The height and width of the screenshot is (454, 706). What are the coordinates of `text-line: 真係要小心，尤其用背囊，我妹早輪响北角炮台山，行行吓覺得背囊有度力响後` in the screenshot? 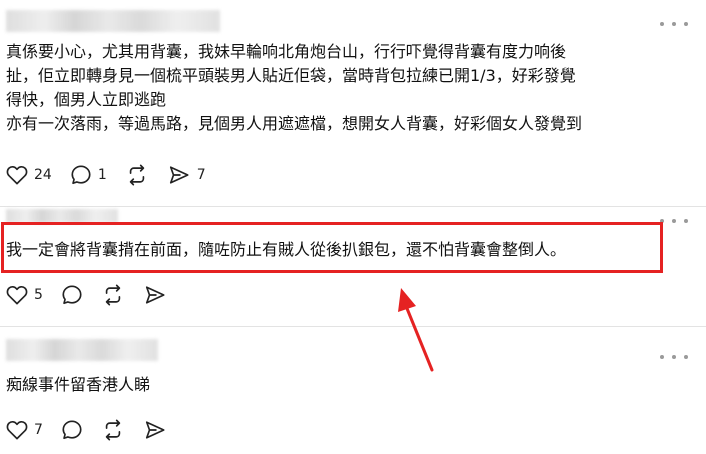 It's located at (286, 51).